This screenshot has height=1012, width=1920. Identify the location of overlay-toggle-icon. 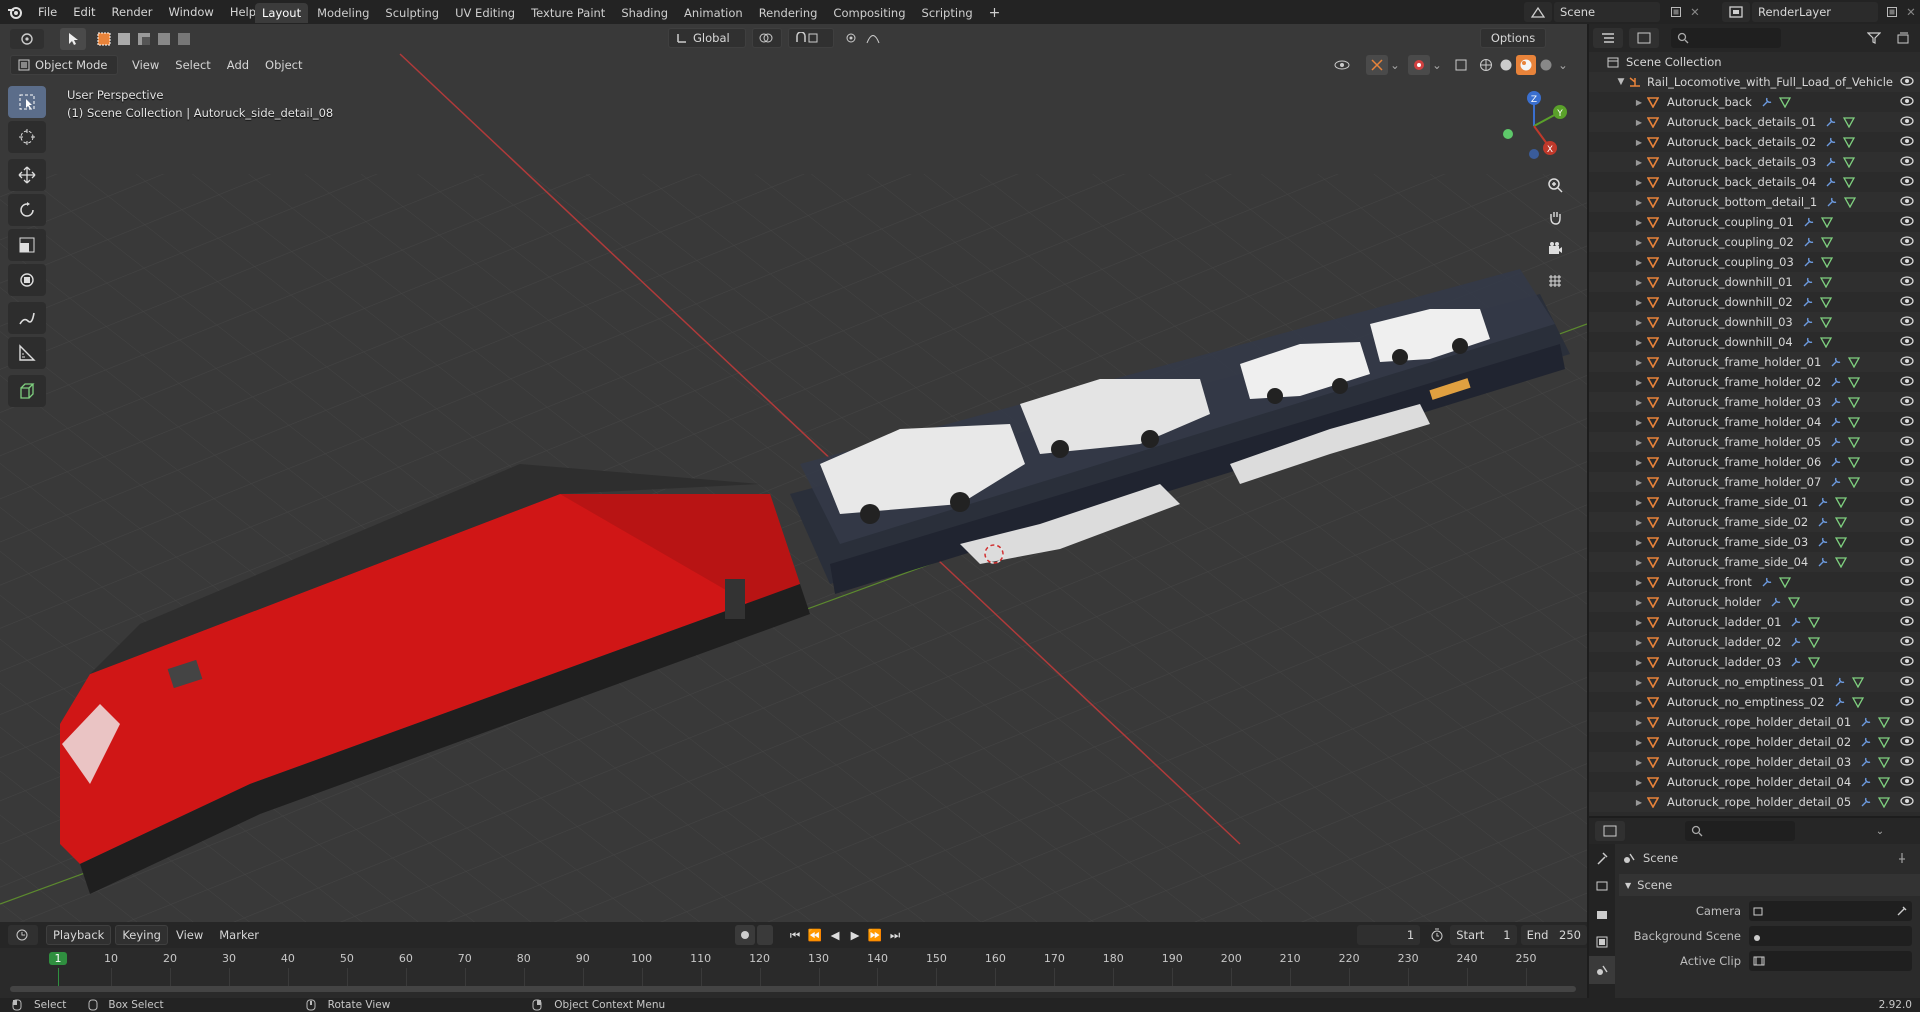
(1419, 65).